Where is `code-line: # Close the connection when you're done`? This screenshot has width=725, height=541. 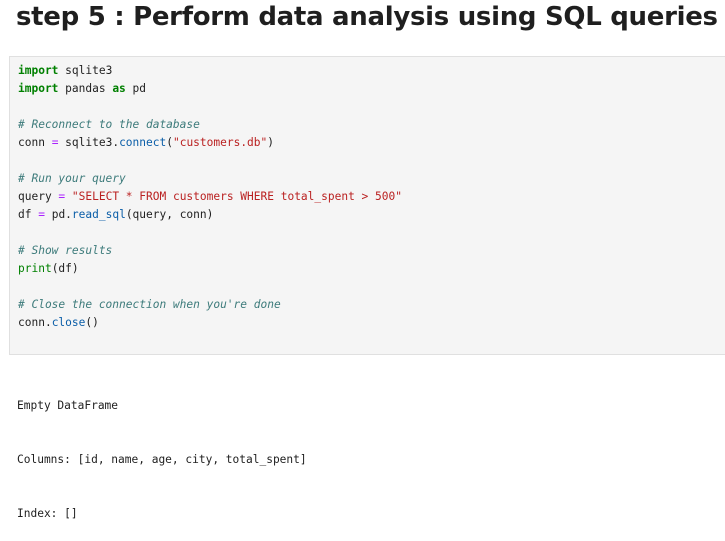
code-line: # Close the connection when you're done is located at coordinates (210, 305).